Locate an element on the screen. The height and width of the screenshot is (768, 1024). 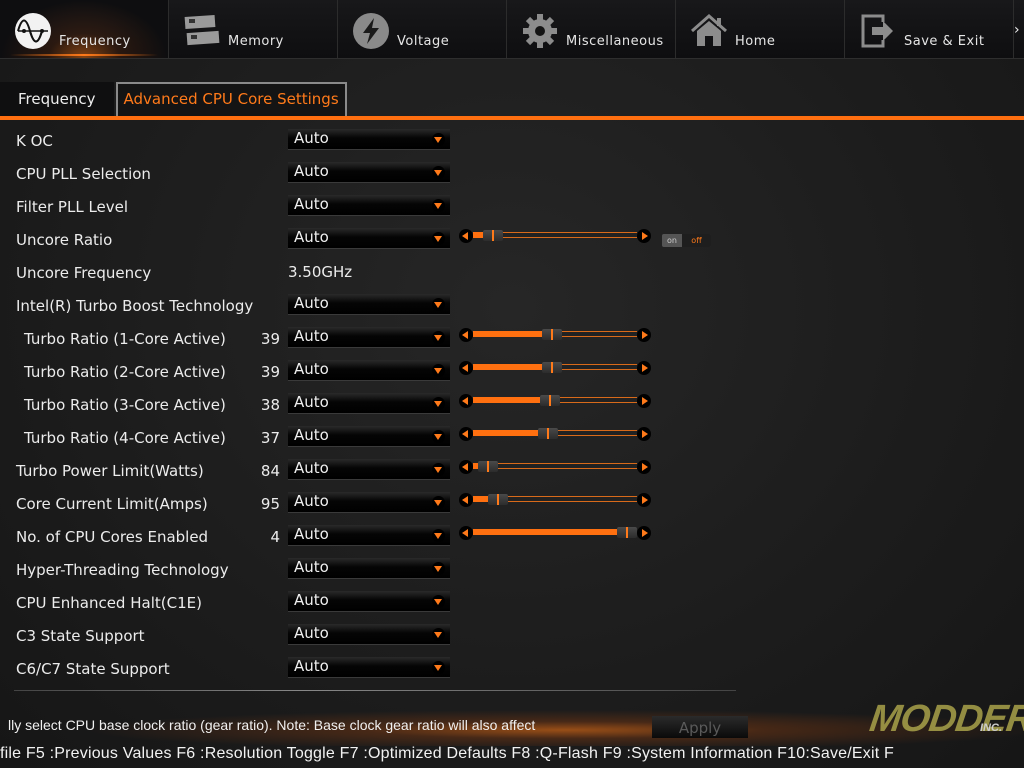
setting-current-value: 95 is located at coordinates (270, 504).